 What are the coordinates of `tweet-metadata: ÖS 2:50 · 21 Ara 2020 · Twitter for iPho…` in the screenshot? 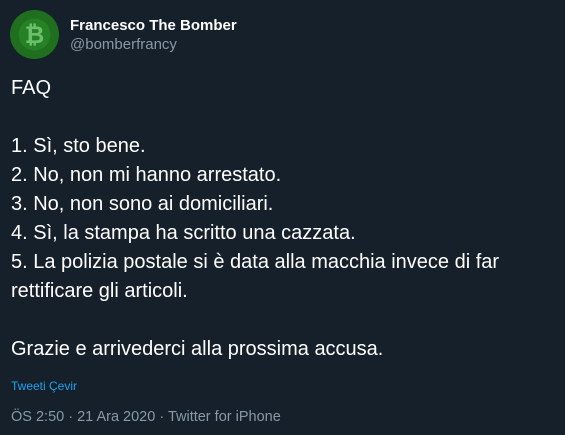 It's located at (146, 417).